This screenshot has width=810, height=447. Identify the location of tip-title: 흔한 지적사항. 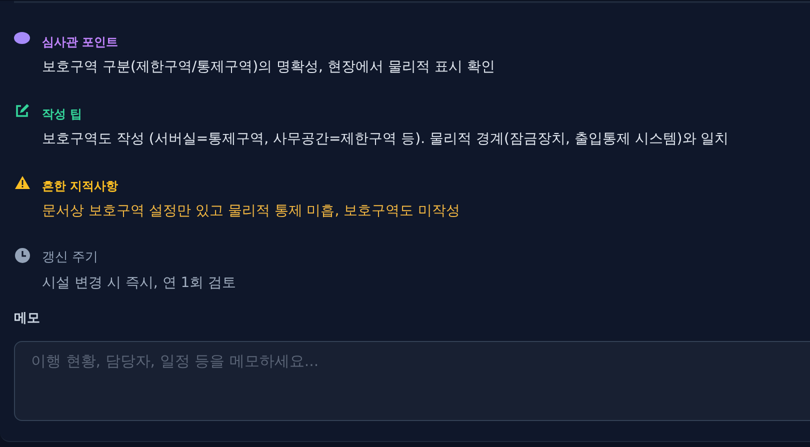
(81, 186).